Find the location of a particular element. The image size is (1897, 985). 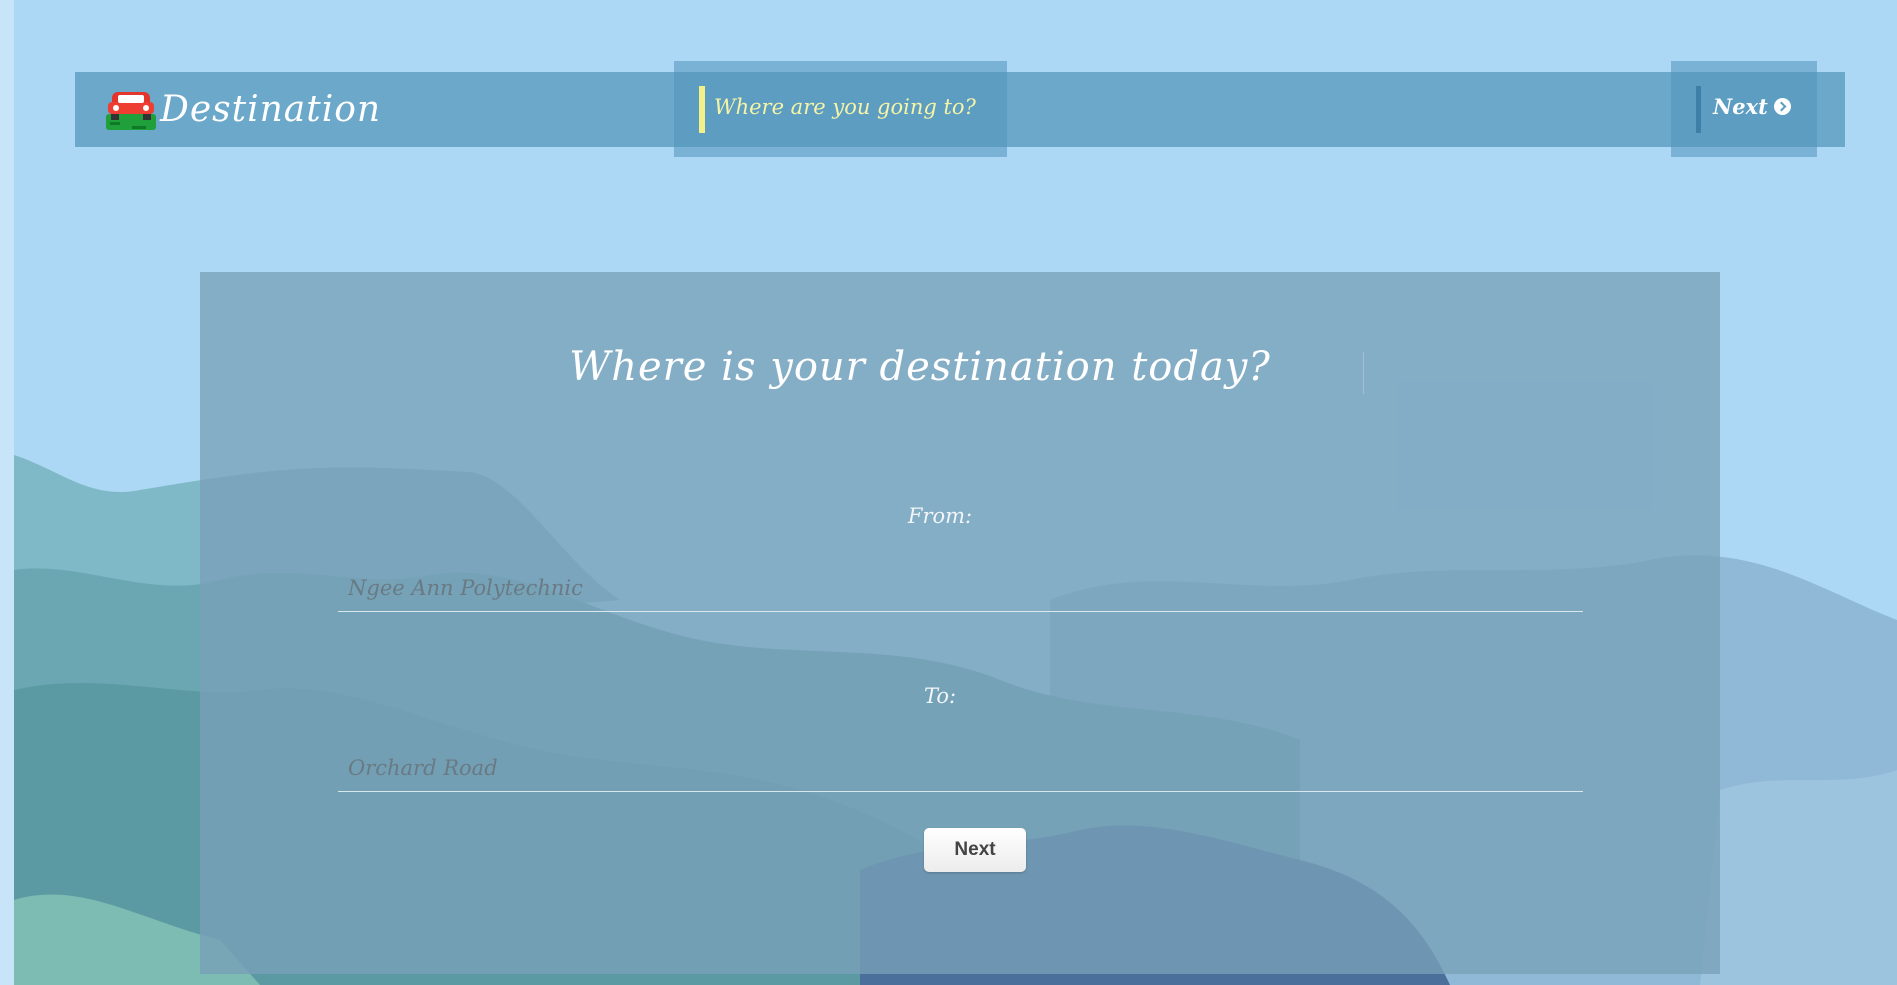

chevron-circle-right-icon is located at coordinates (1782, 106).